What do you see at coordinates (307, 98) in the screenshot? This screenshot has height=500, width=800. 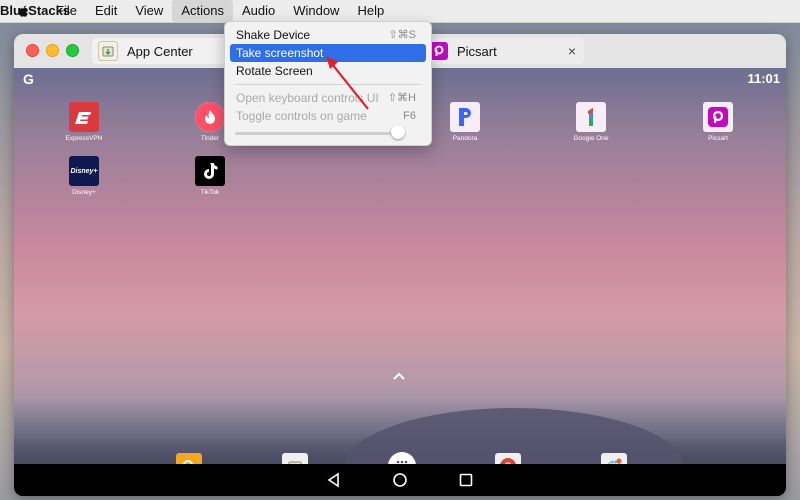 I see `menu-item-label: Open keyboard controls UI` at bounding box center [307, 98].